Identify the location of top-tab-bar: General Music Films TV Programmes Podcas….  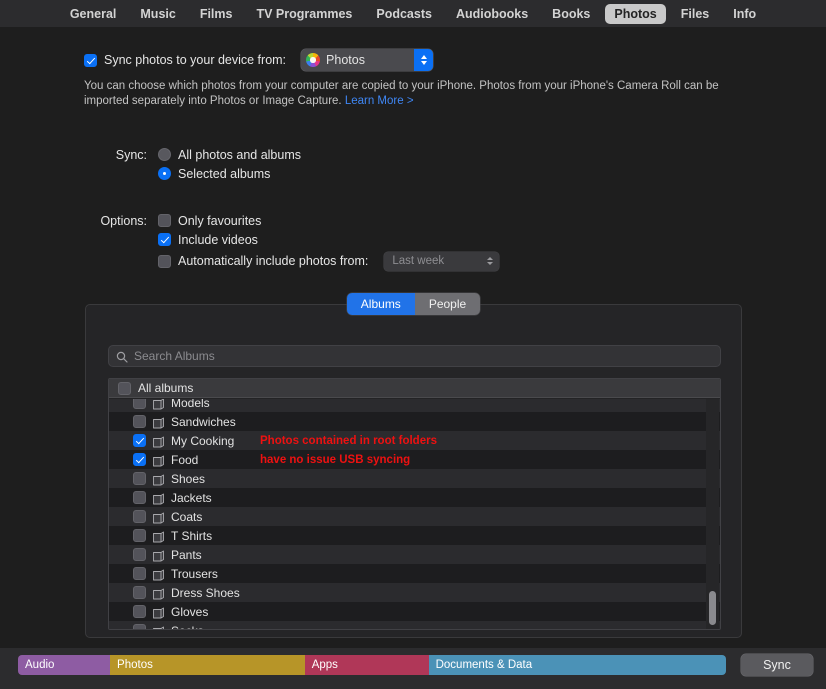
(413, 13).